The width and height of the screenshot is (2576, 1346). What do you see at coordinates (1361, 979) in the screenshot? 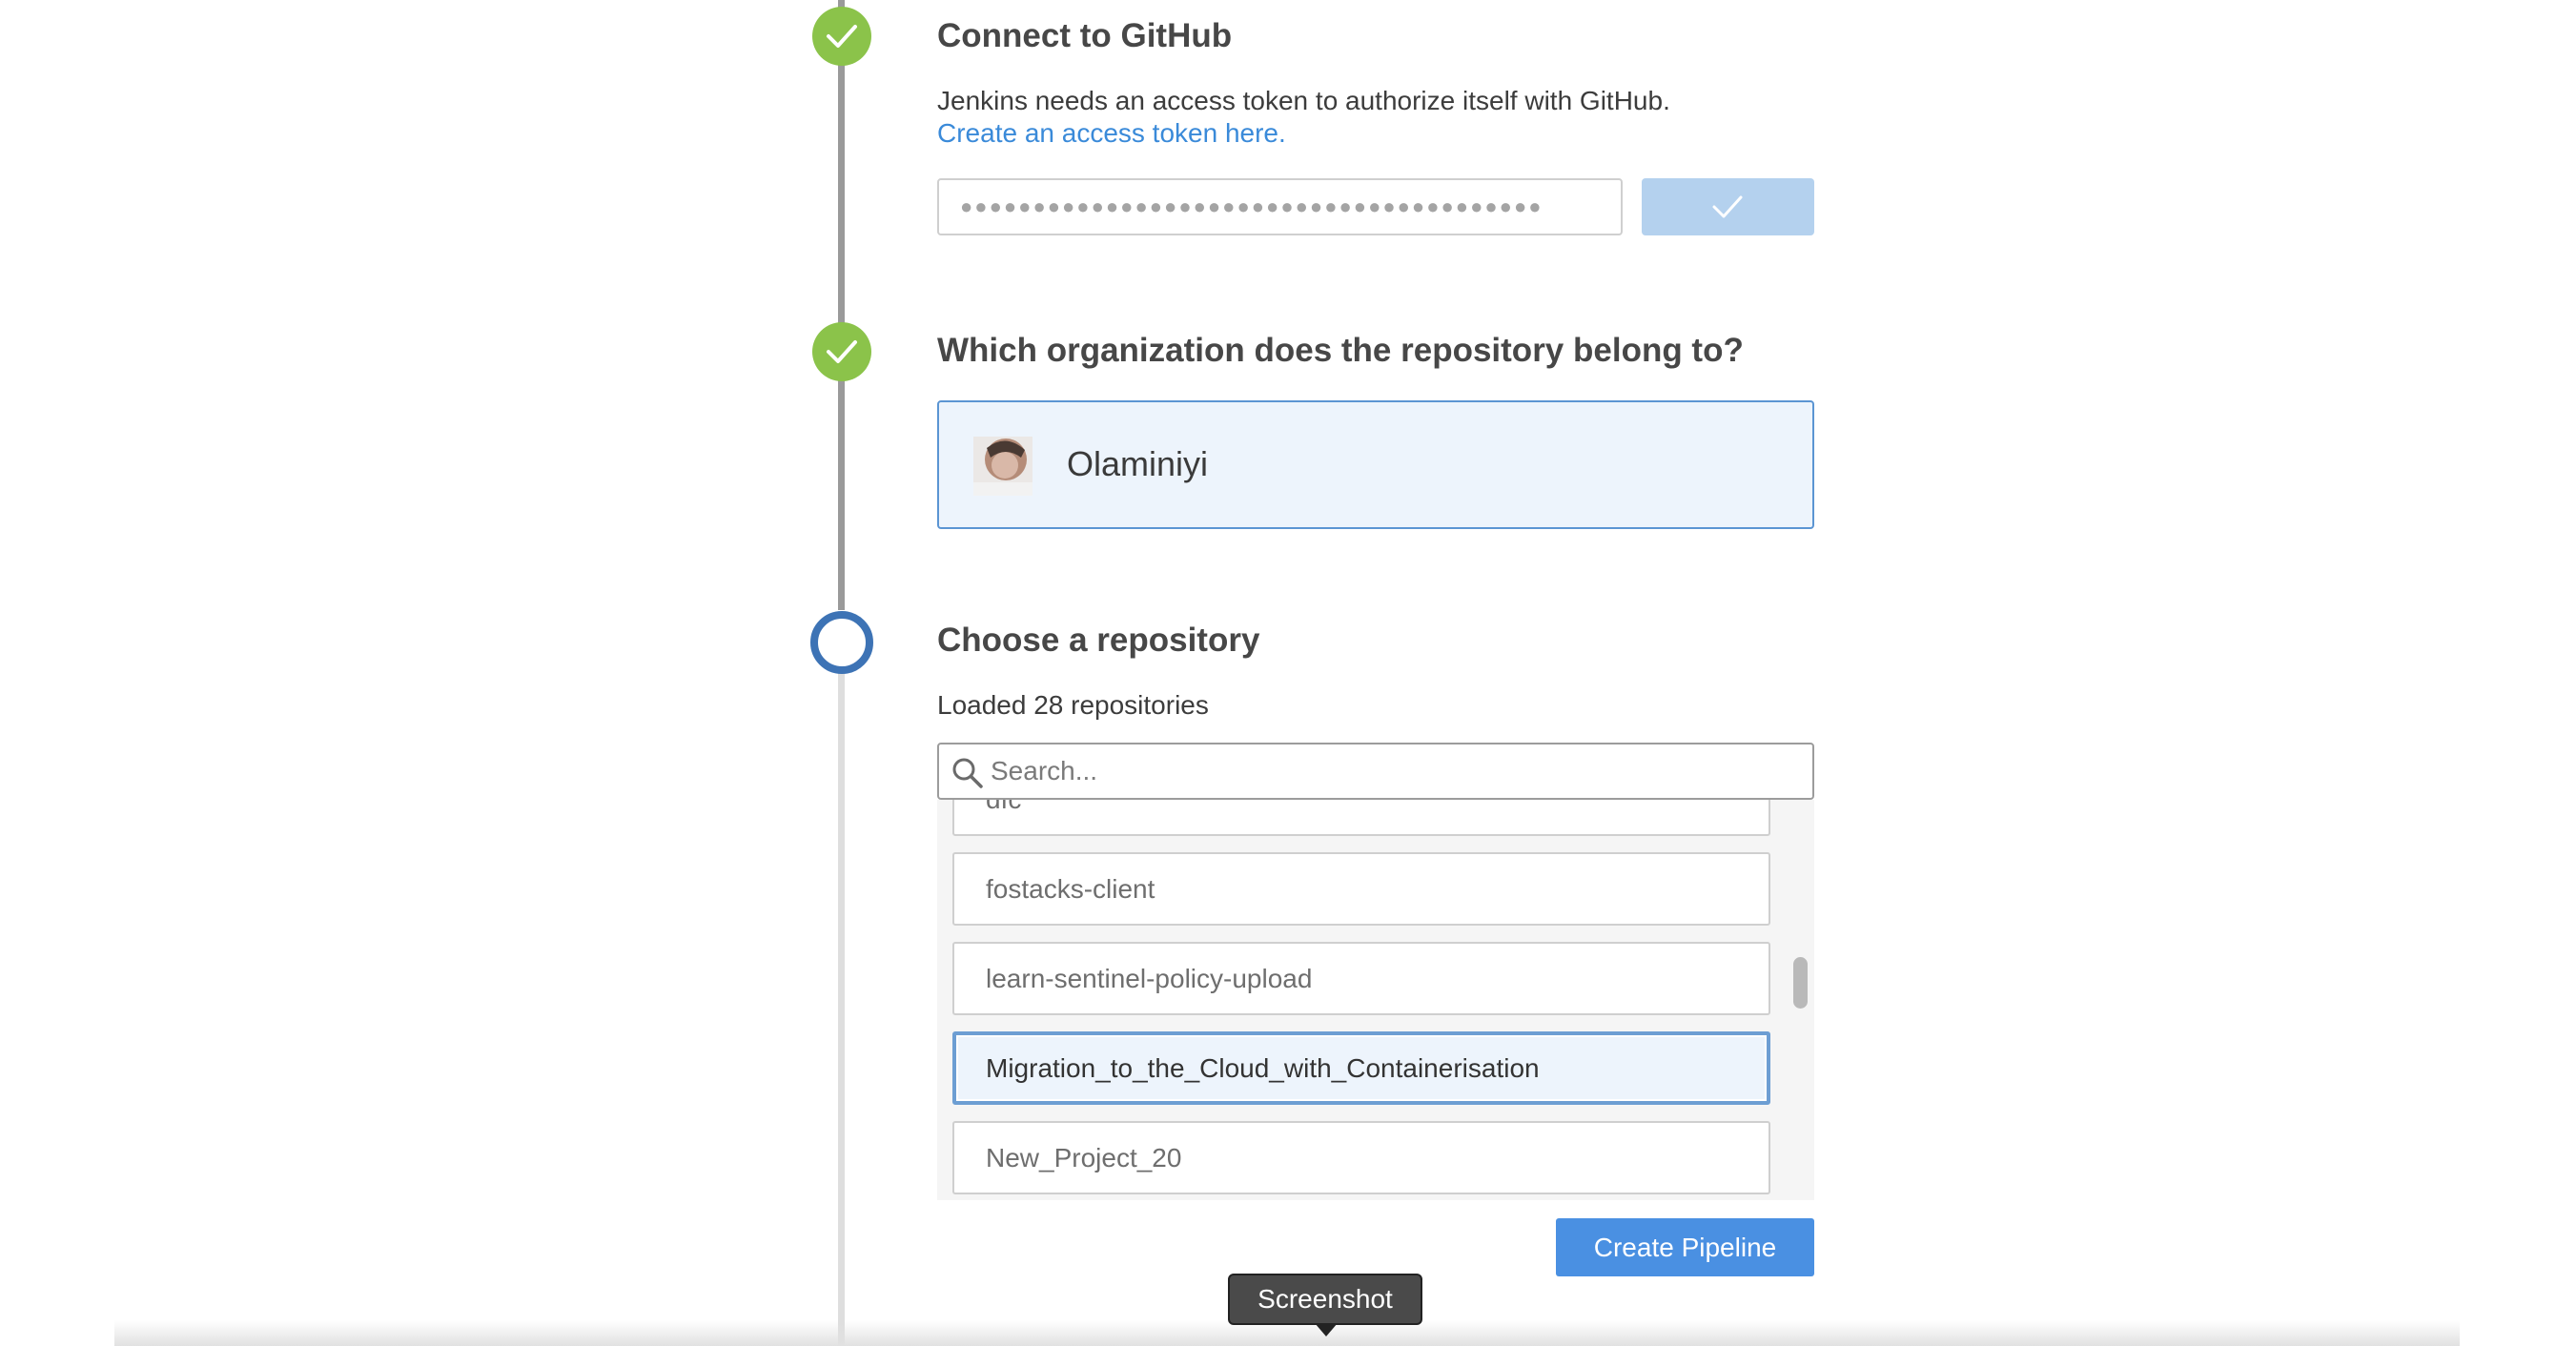
I see `repository-item: learn-sentinel-policy-upload` at bounding box center [1361, 979].